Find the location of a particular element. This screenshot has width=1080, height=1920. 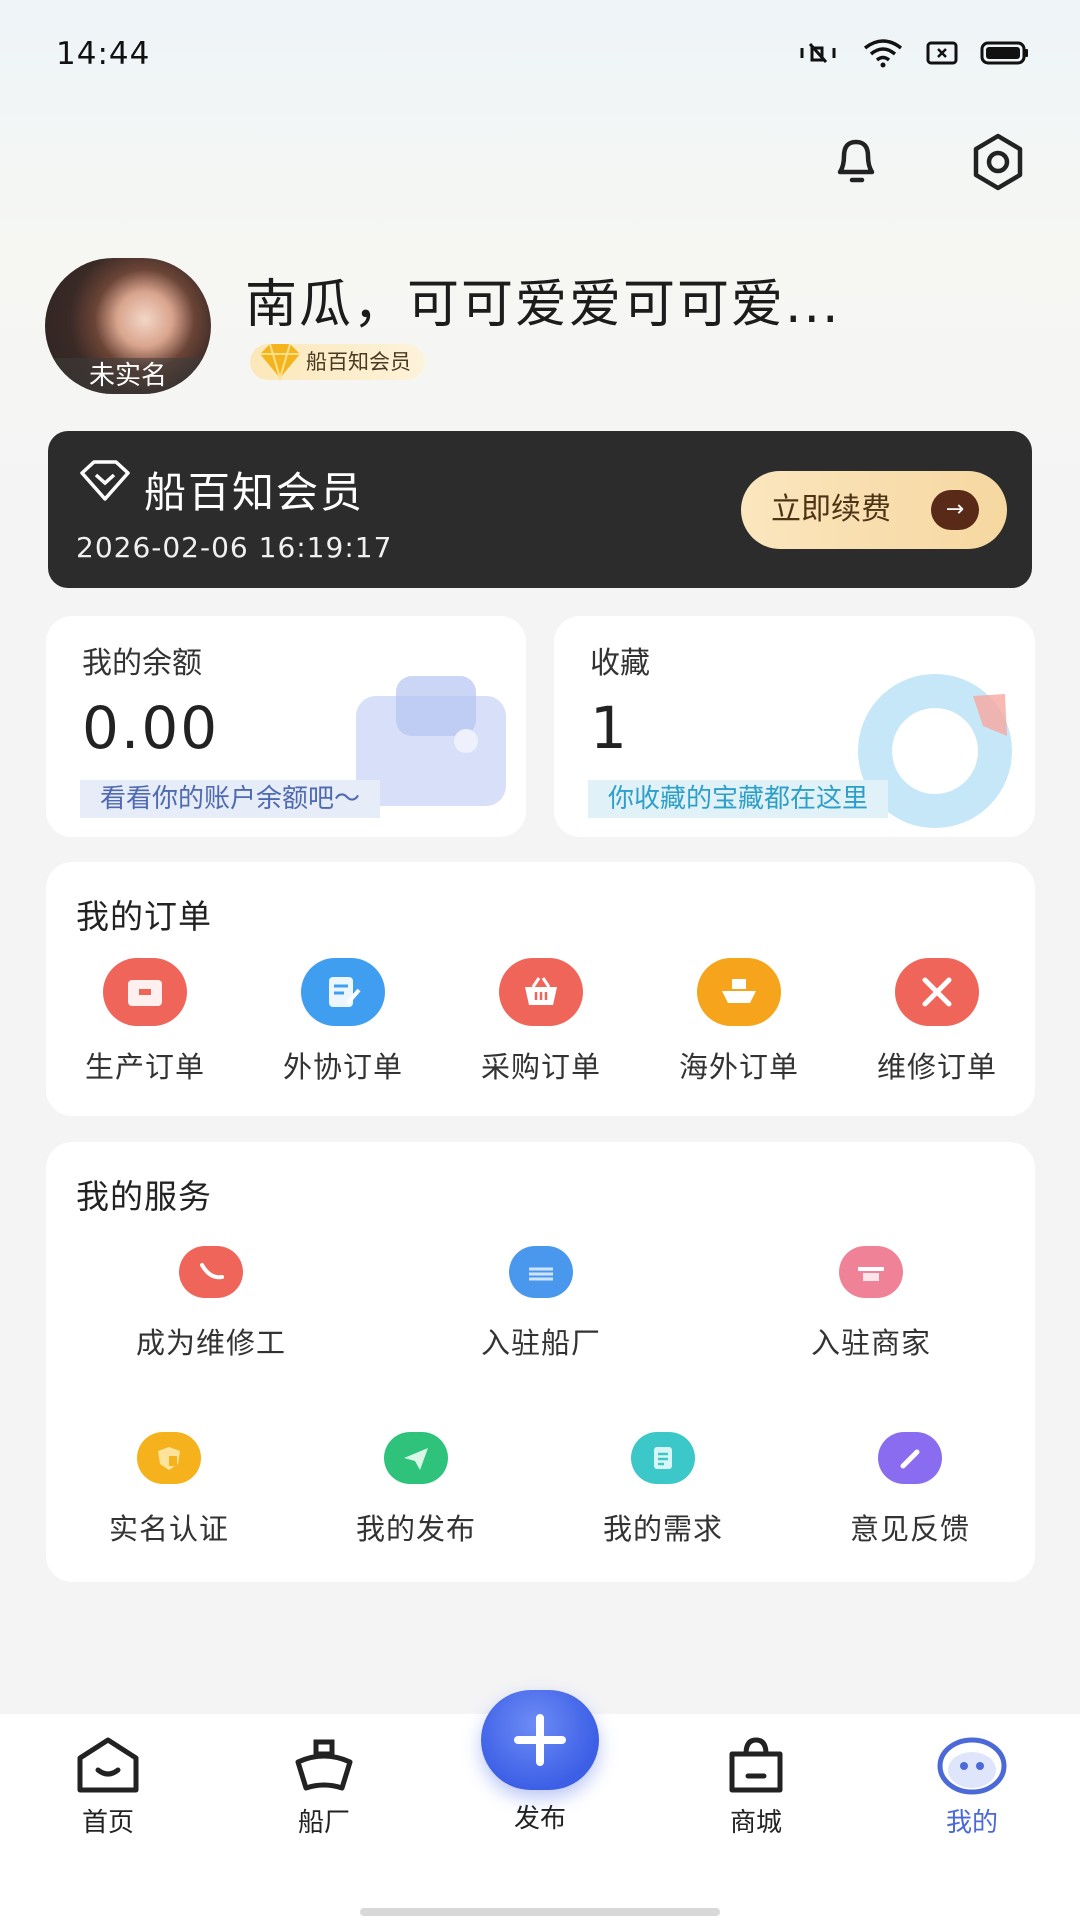

order-production: 生产订单 is located at coordinates (145, 1022).